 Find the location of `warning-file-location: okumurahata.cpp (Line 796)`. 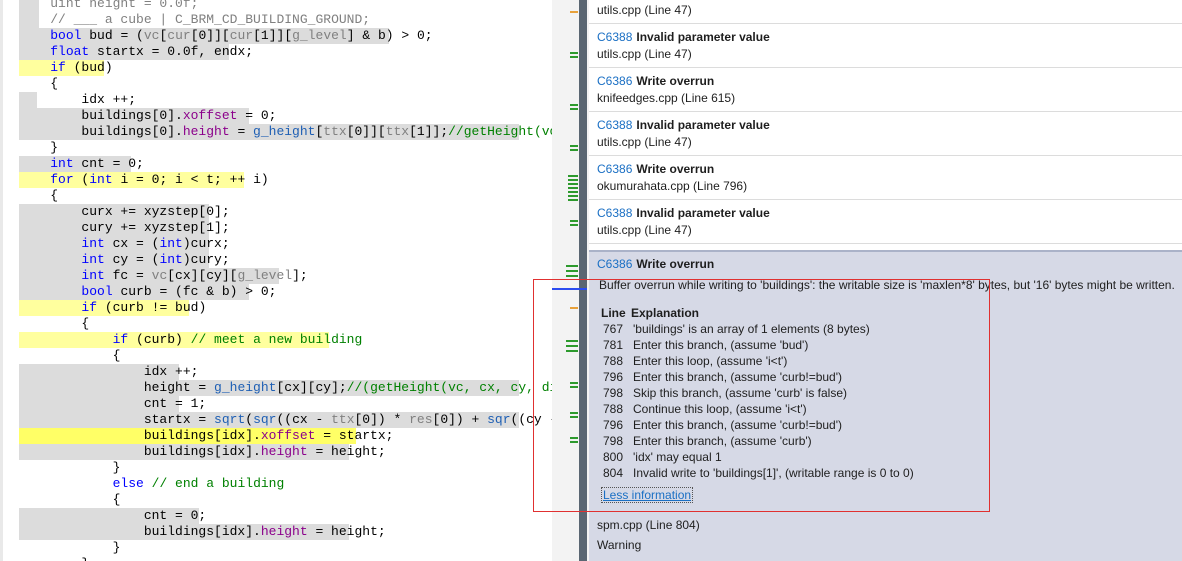

warning-file-location: okumurahata.cpp (Line 796) is located at coordinates (672, 186).